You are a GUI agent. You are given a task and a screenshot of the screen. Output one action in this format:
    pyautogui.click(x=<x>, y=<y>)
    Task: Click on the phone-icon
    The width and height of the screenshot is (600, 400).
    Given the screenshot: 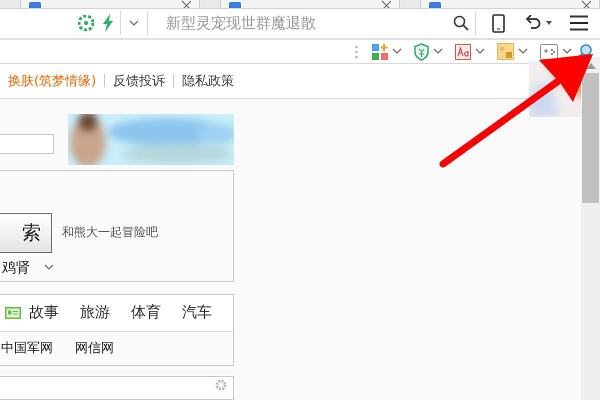 What is the action you would take?
    pyautogui.click(x=498, y=23)
    